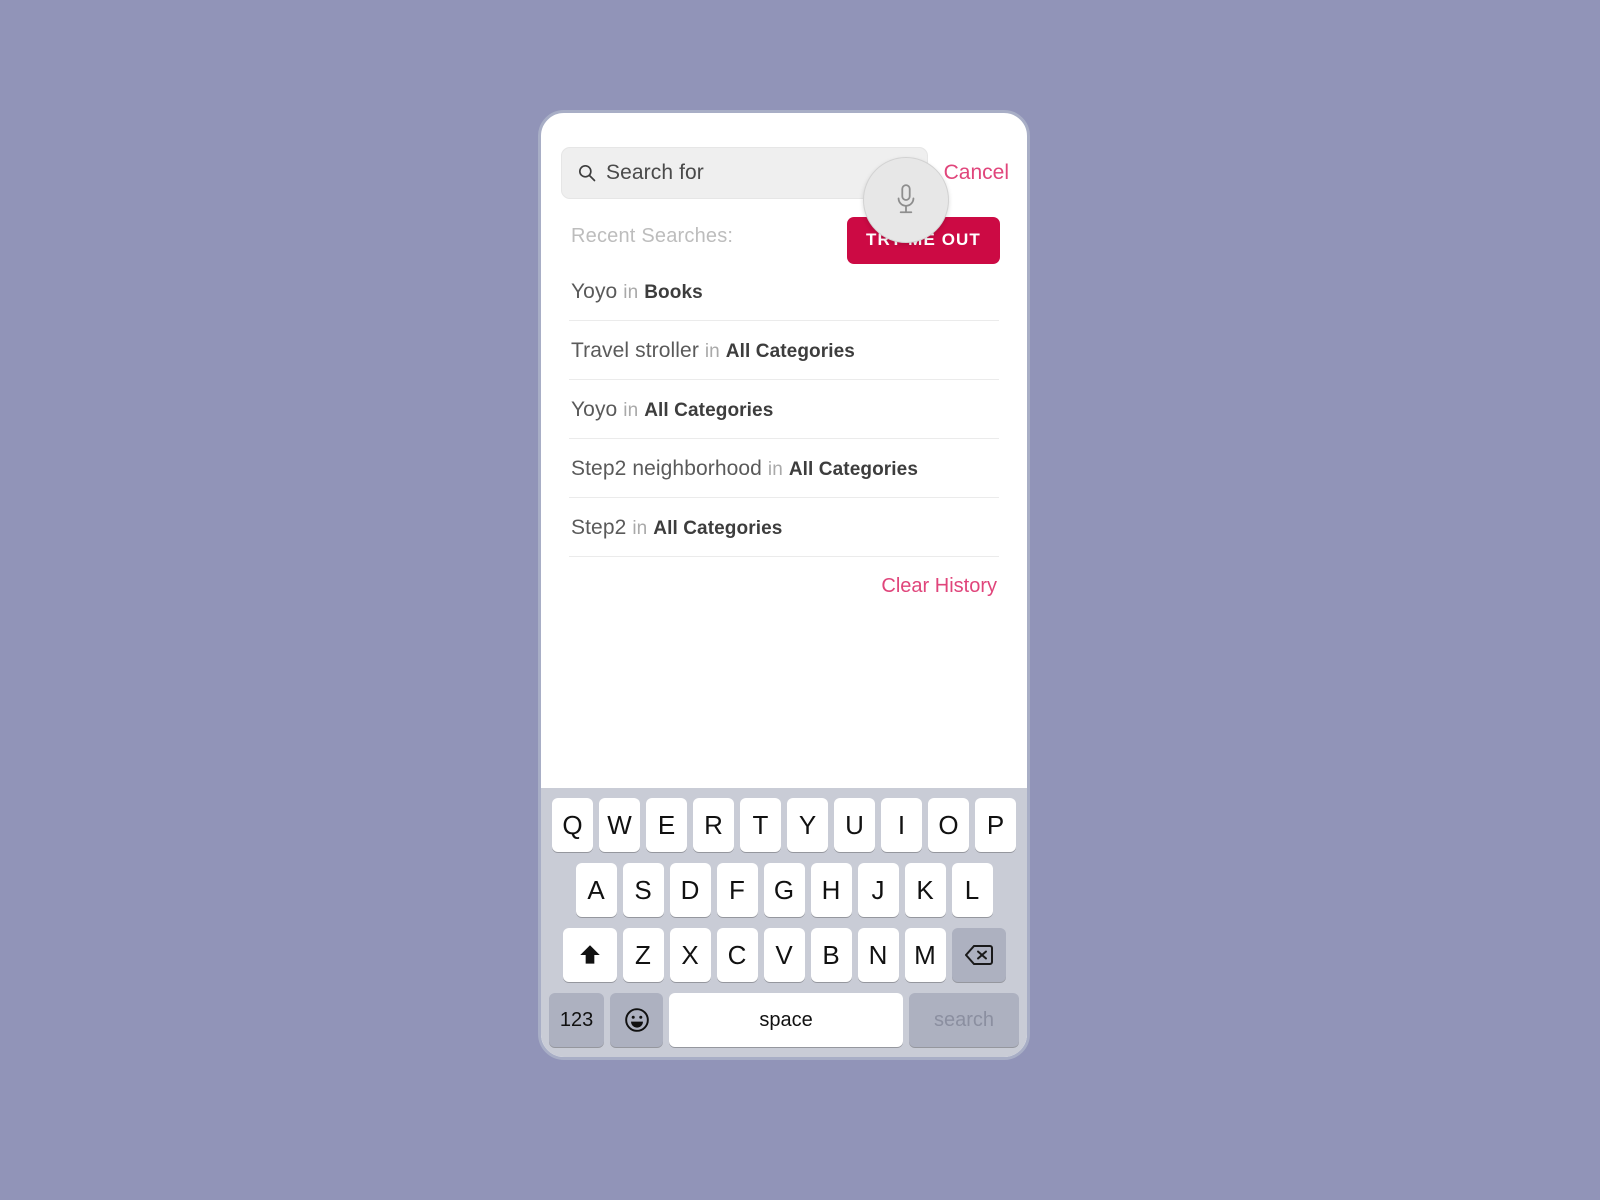 The width and height of the screenshot is (1600, 1200). Describe the element at coordinates (619, 825) in the screenshot. I see `key-w: W` at that location.